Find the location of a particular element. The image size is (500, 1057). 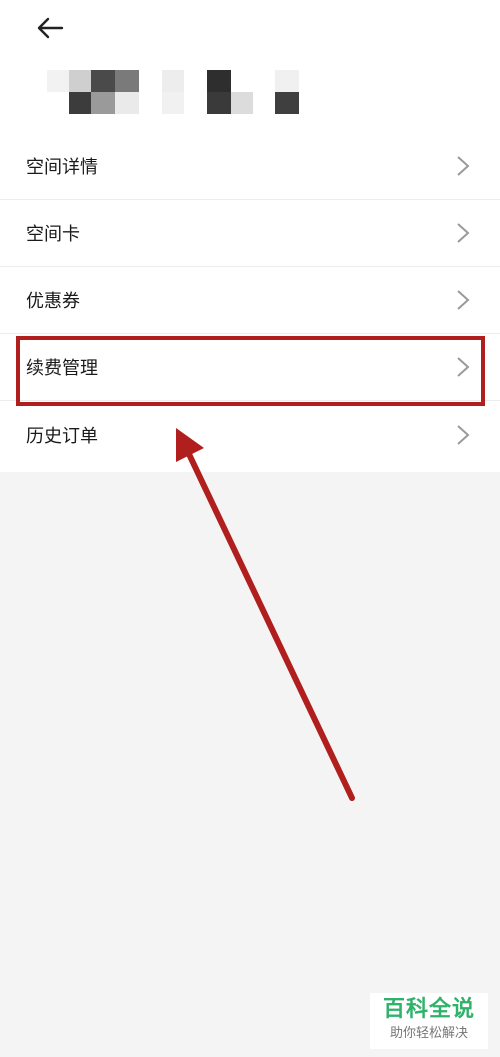

back-button is located at coordinates (50, 28).